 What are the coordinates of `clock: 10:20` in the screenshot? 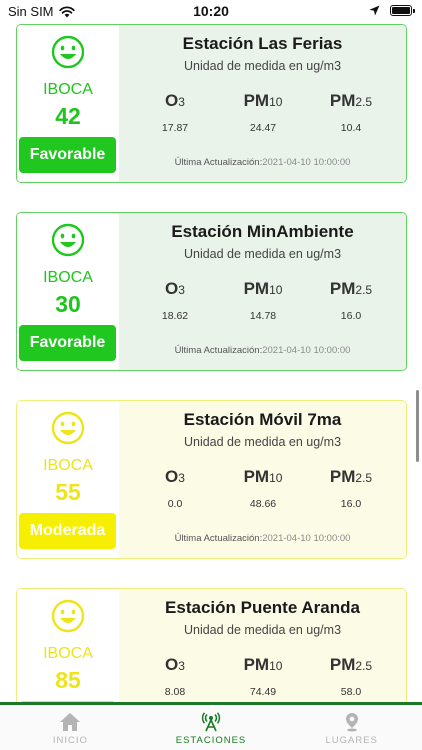 It's located at (211, 11).